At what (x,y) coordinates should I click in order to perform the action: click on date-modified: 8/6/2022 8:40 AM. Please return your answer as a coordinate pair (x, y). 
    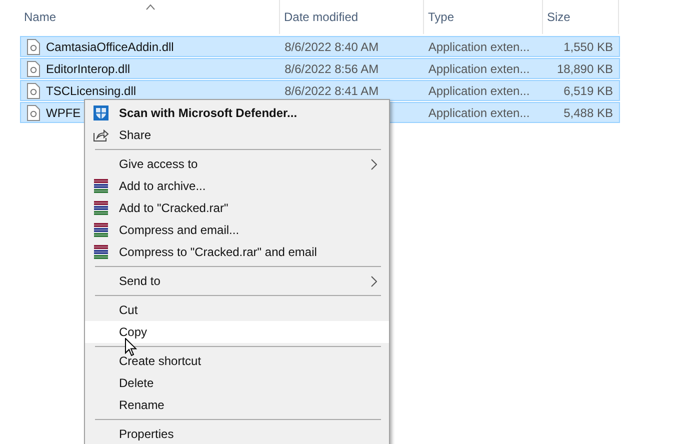
    Looking at the image, I should click on (331, 47).